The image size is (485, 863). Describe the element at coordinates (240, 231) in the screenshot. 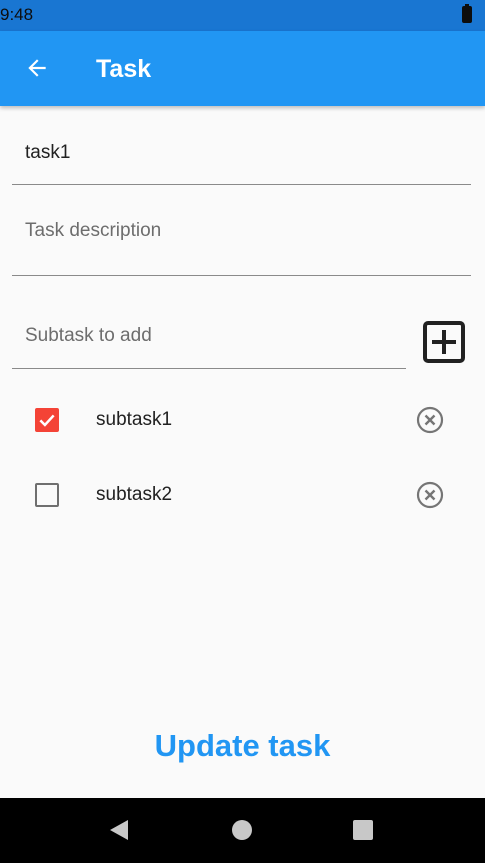

I see `task-description-input` at that location.